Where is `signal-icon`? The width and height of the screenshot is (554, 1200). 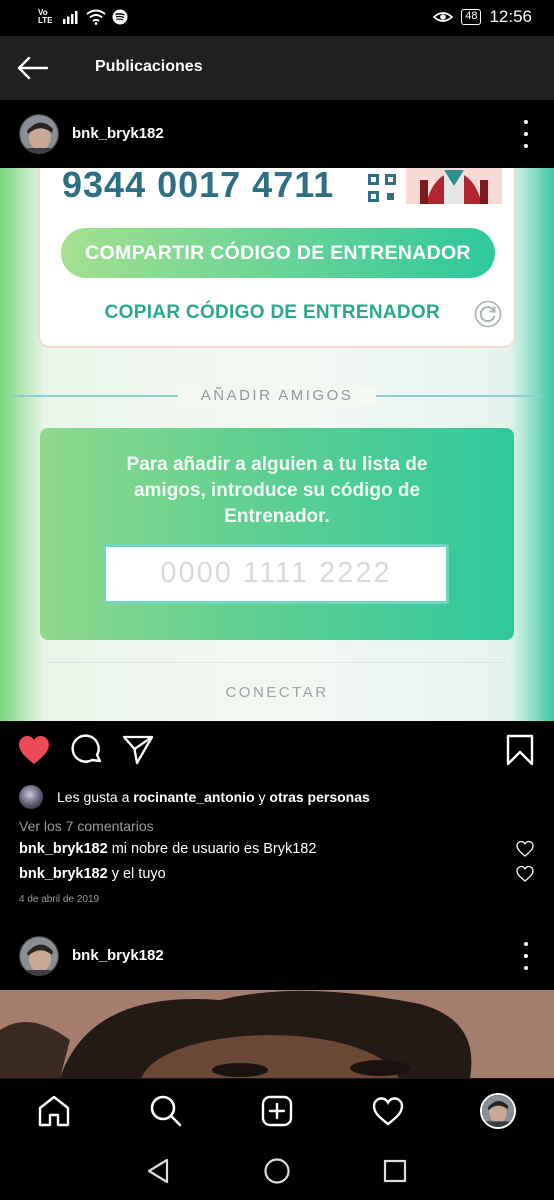 signal-icon is located at coordinates (70, 17).